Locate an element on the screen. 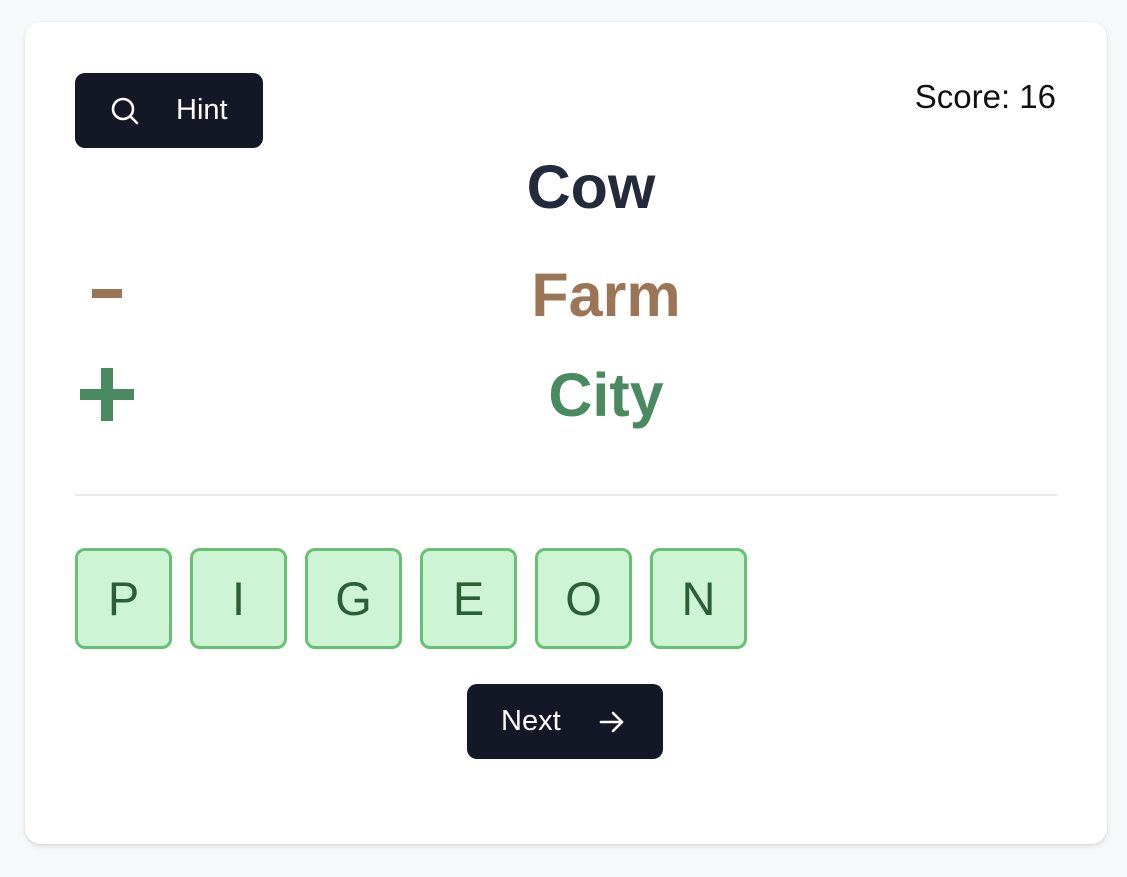 The height and width of the screenshot is (877, 1127). letter-tile: I is located at coordinates (238, 598).